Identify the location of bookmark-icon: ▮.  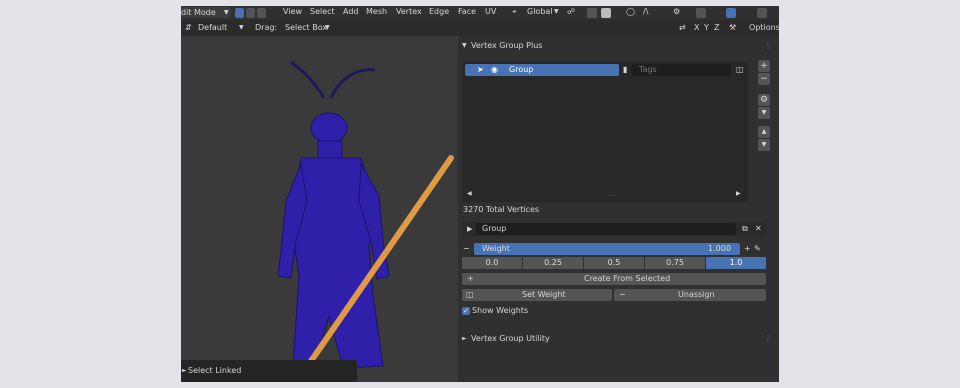
(625, 69).